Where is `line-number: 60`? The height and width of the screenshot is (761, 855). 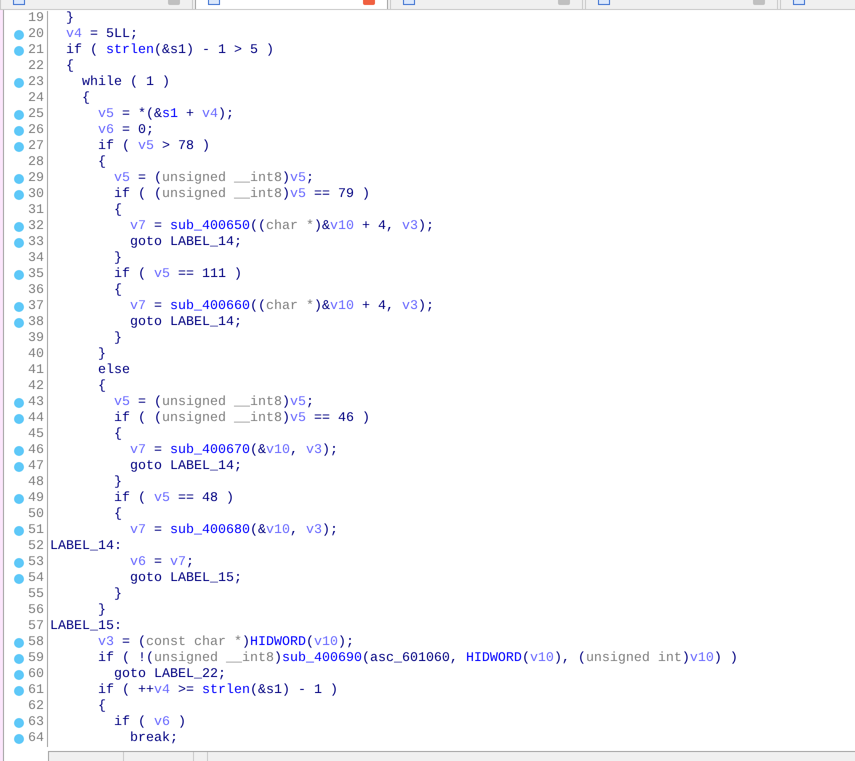
line-number: 60 is located at coordinates (36, 675).